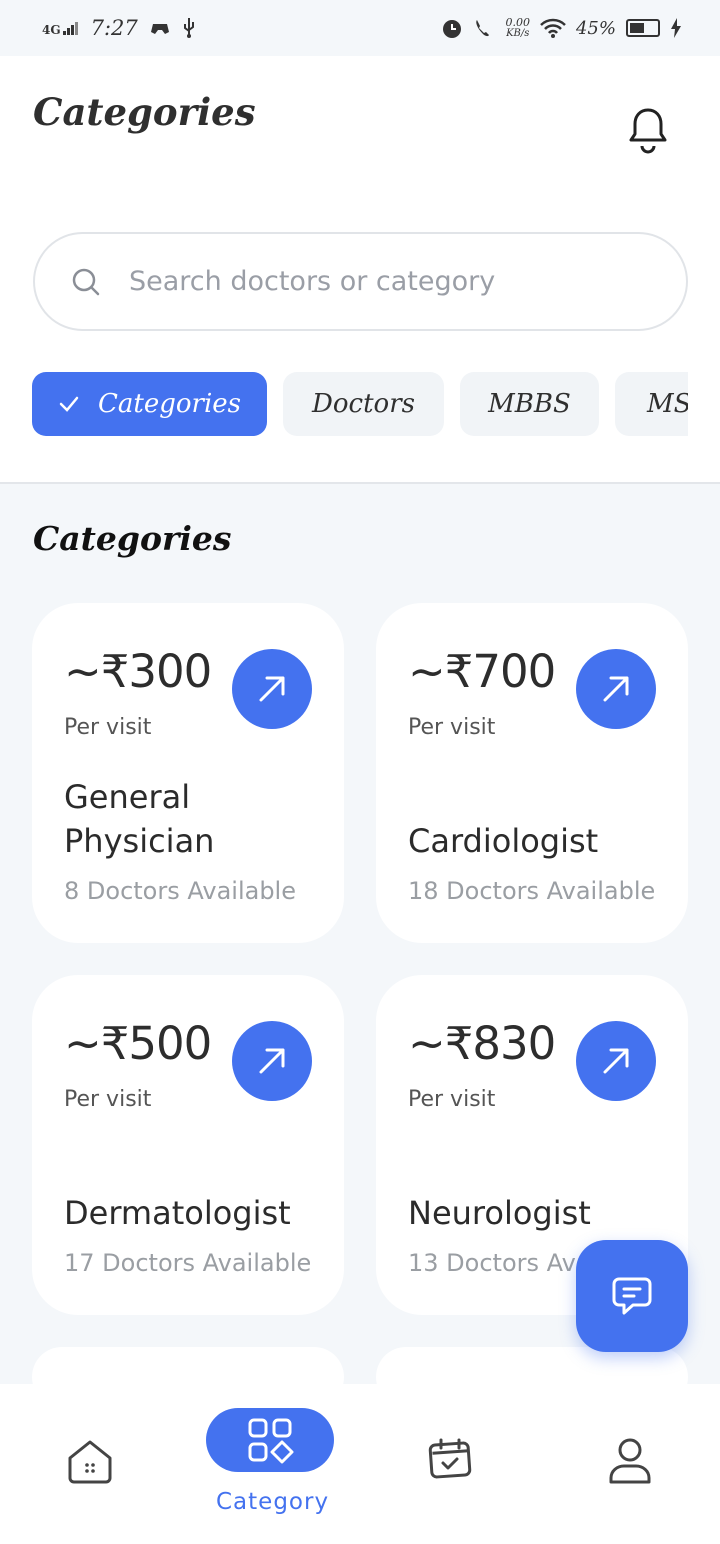 This screenshot has height=1544, width=720. Describe the element at coordinates (483, 28) in the screenshot. I see `wifi-call-icon` at that location.